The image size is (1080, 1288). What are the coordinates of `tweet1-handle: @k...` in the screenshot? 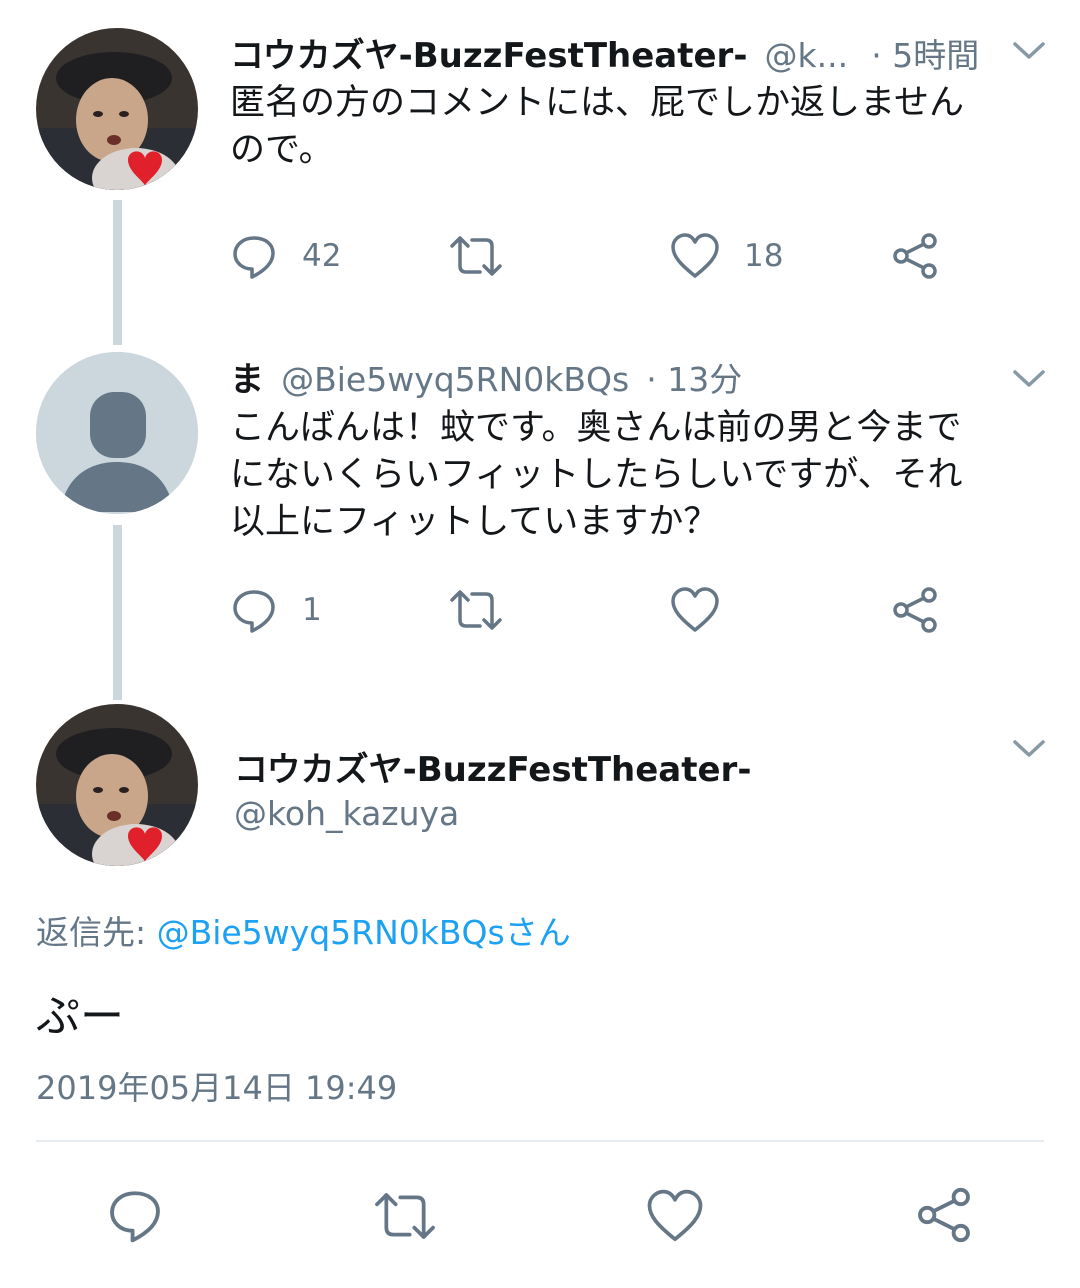 It's located at (807, 55).